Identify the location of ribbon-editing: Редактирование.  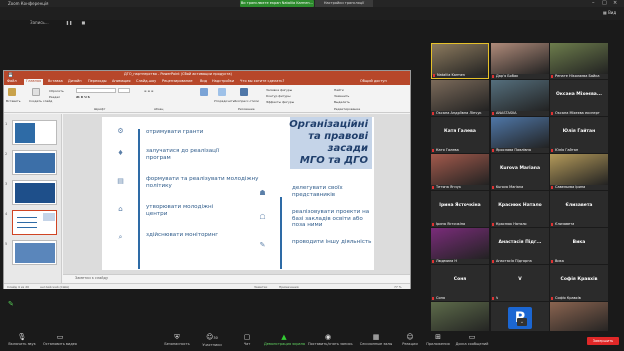
(347, 109).